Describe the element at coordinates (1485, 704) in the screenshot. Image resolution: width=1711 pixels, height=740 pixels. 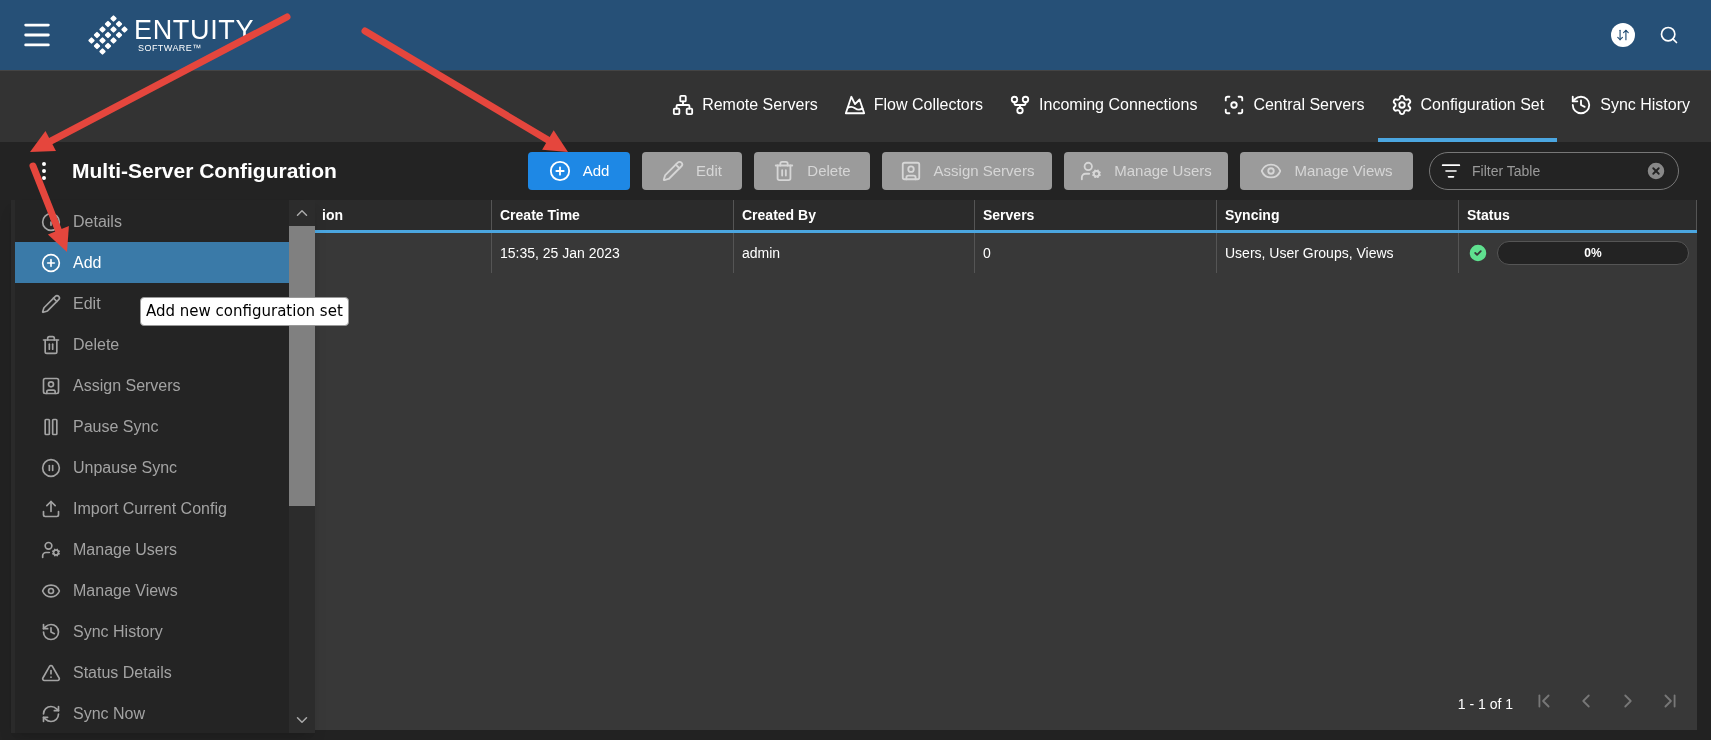
I see `pagination-range: 1 - 1 of 1` at that location.